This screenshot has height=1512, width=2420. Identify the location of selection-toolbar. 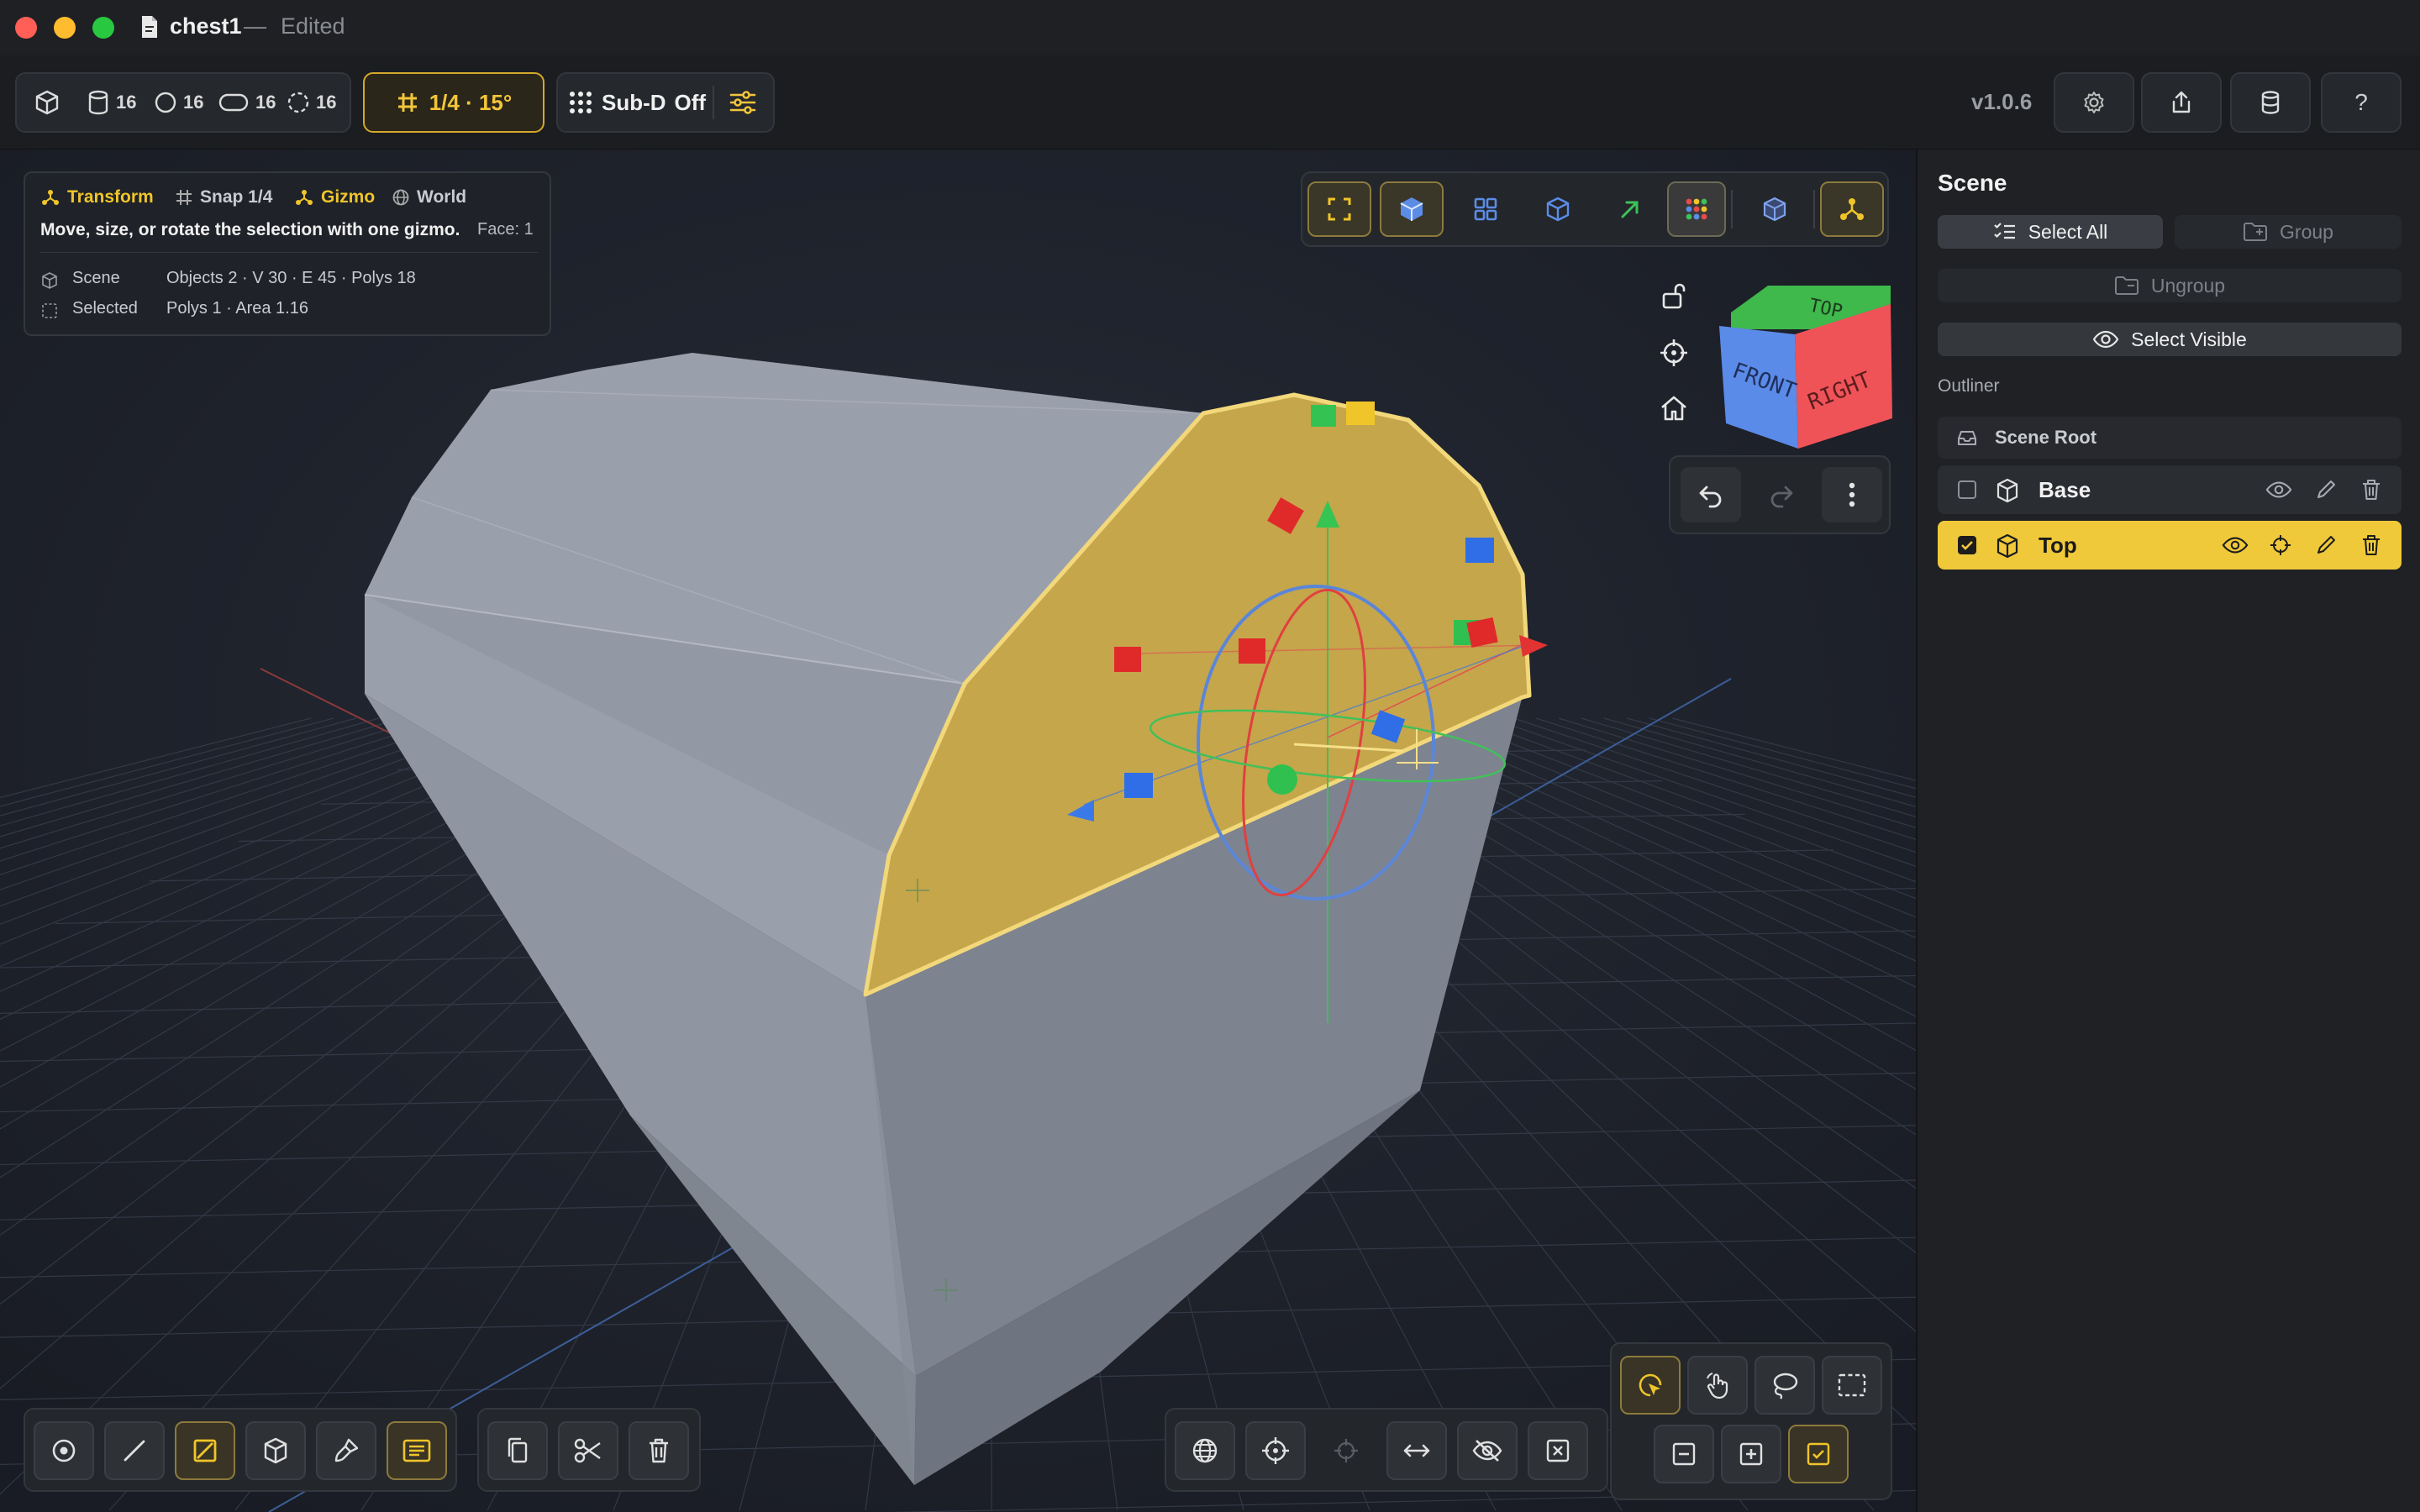
(1751, 1421).